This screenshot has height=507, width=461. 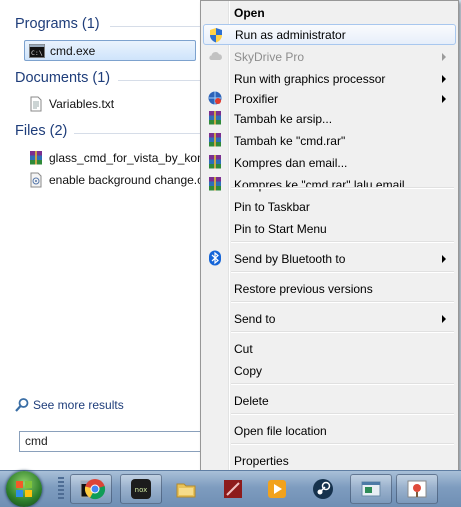 I want to click on menu-item-label: Tambah ke "cmd.rar", so click(x=290, y=140).